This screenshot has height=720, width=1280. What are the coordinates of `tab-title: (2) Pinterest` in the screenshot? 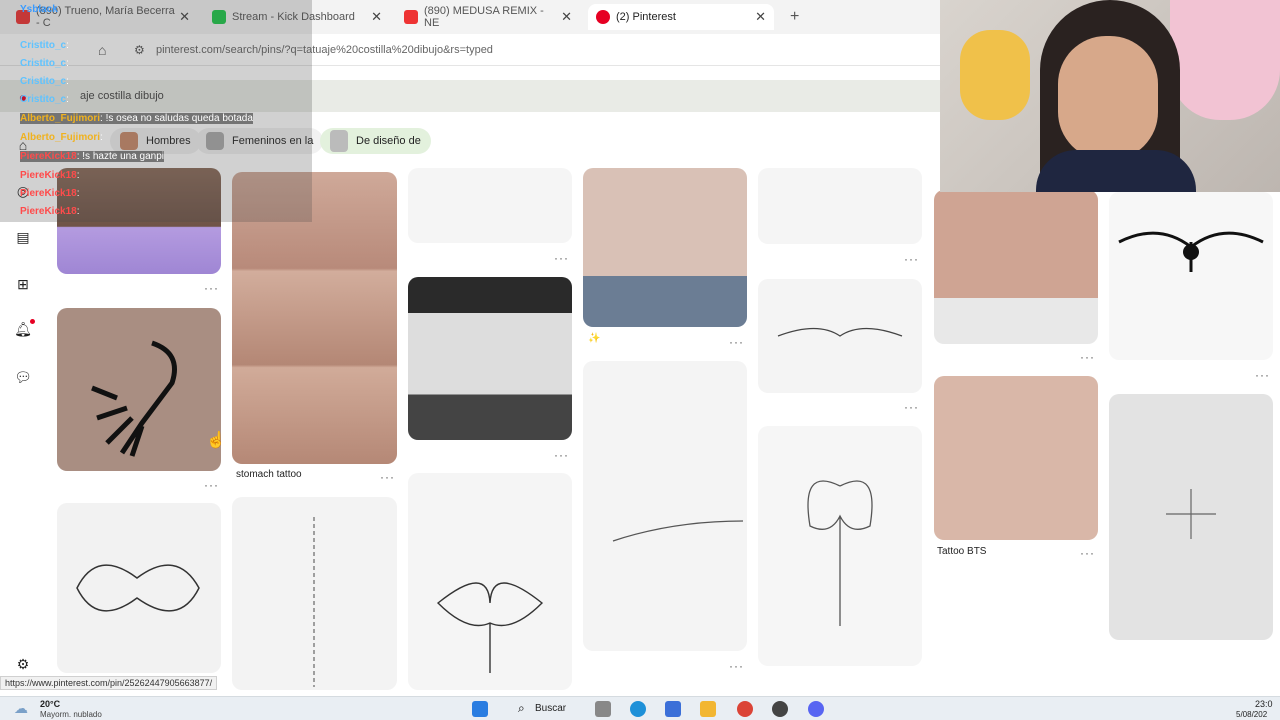 It's located at (646, 17).